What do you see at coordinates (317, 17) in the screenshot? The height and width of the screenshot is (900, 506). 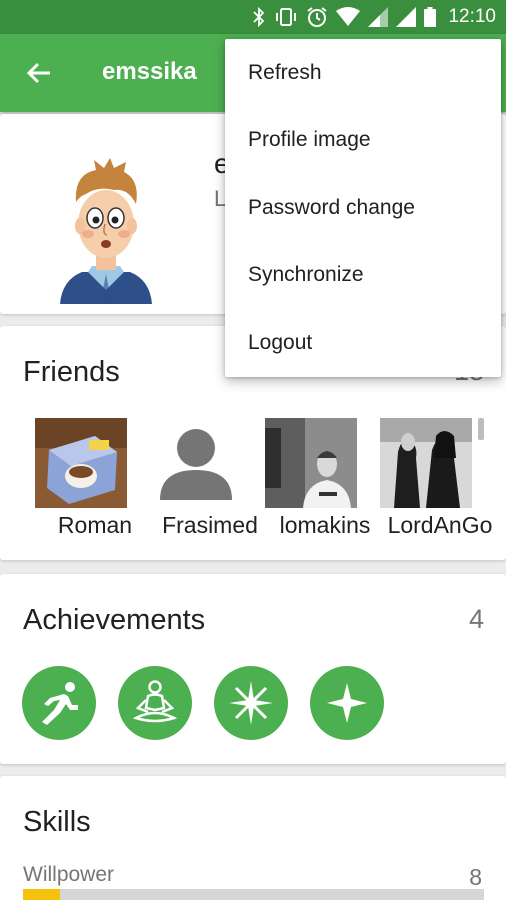 I see `alarm-icon` at bounding box center [317, 17].